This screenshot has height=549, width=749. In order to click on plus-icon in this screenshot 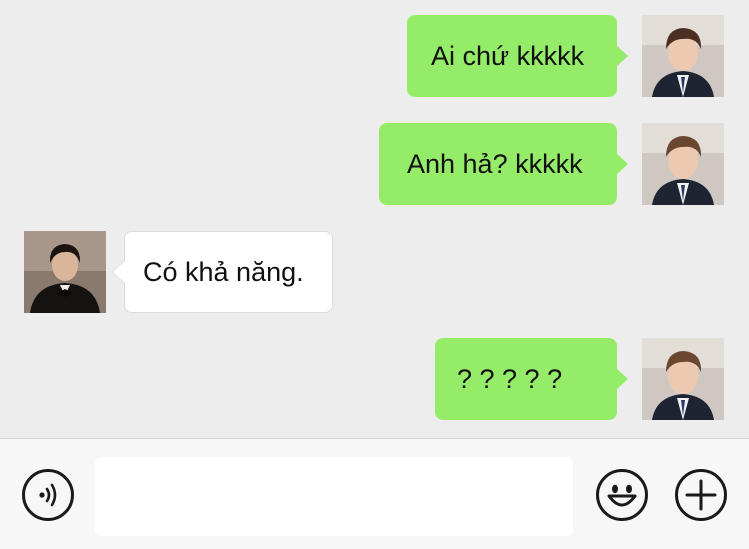, I will do `click(701, 495)`.